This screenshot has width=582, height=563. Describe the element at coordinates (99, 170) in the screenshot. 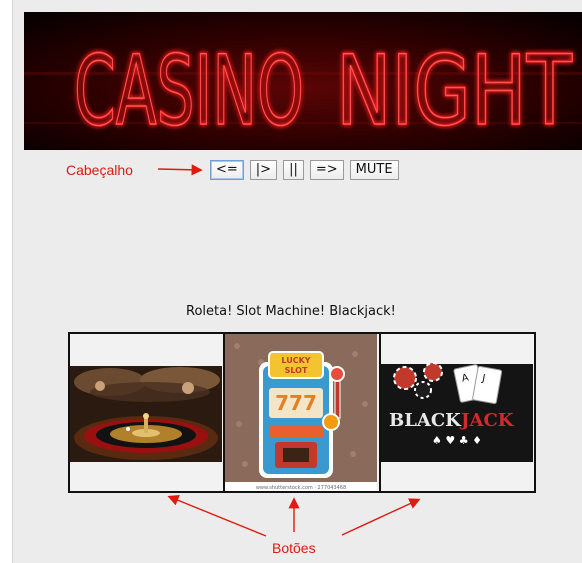

I see `annotation-cabecalho: Cabeçalho` at that location.